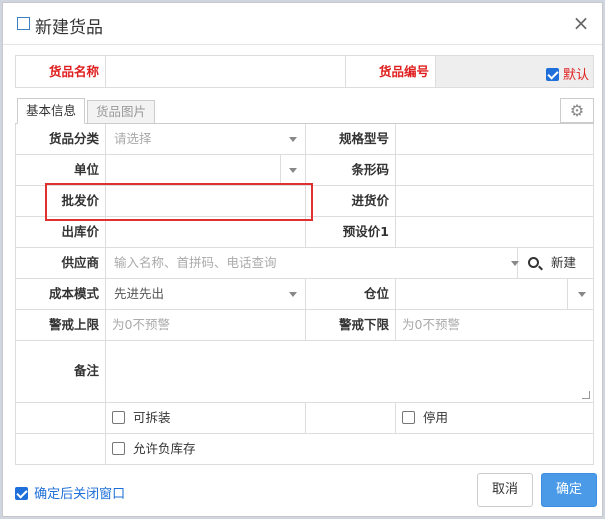  I want to click on form-row-flags: 可拆装 停用, so click(304, 418).